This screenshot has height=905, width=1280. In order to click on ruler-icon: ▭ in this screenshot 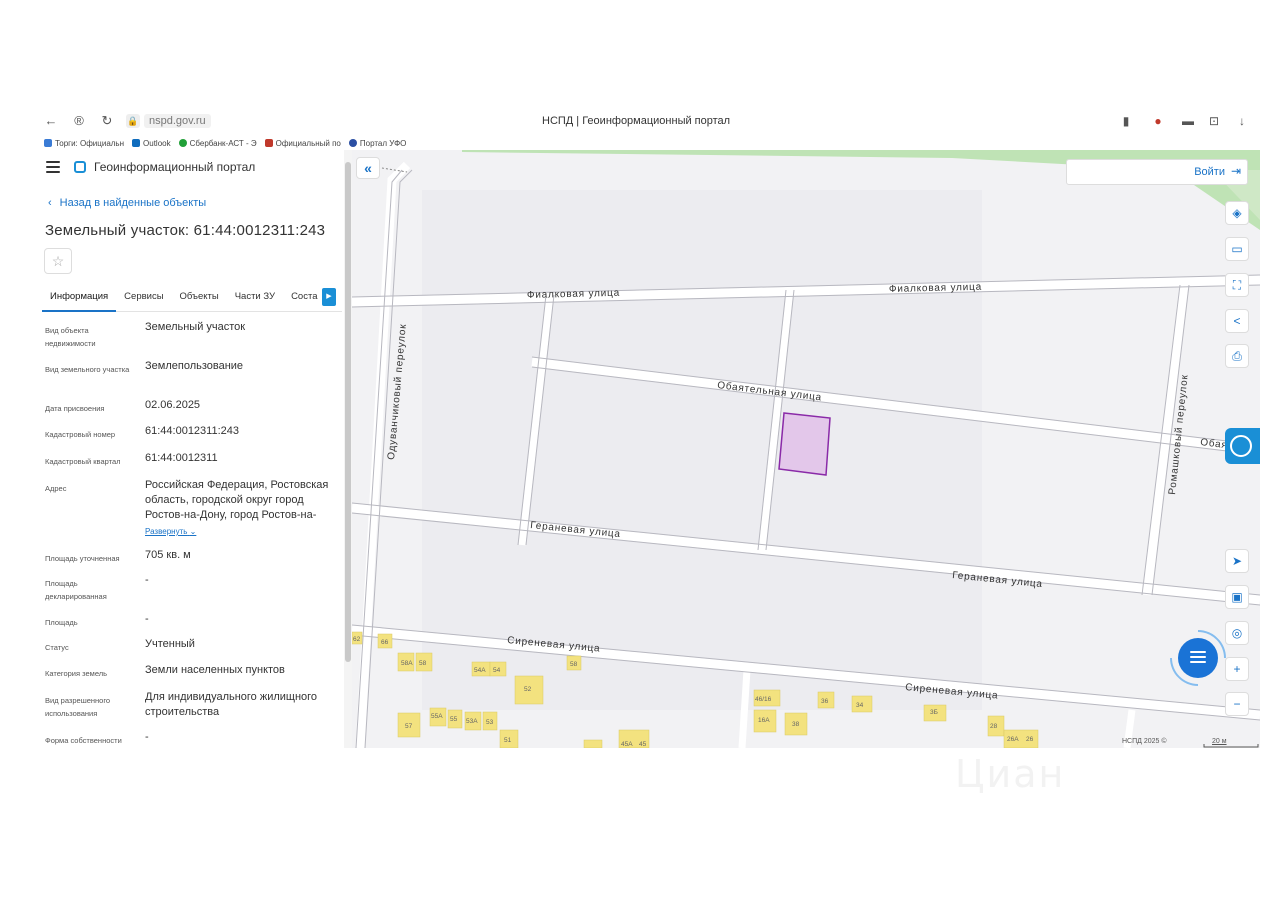, I will do `click(1237, 249)`.